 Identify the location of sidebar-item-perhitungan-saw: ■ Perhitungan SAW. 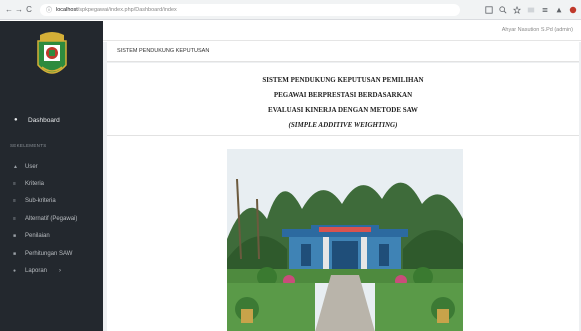
(51, 253).